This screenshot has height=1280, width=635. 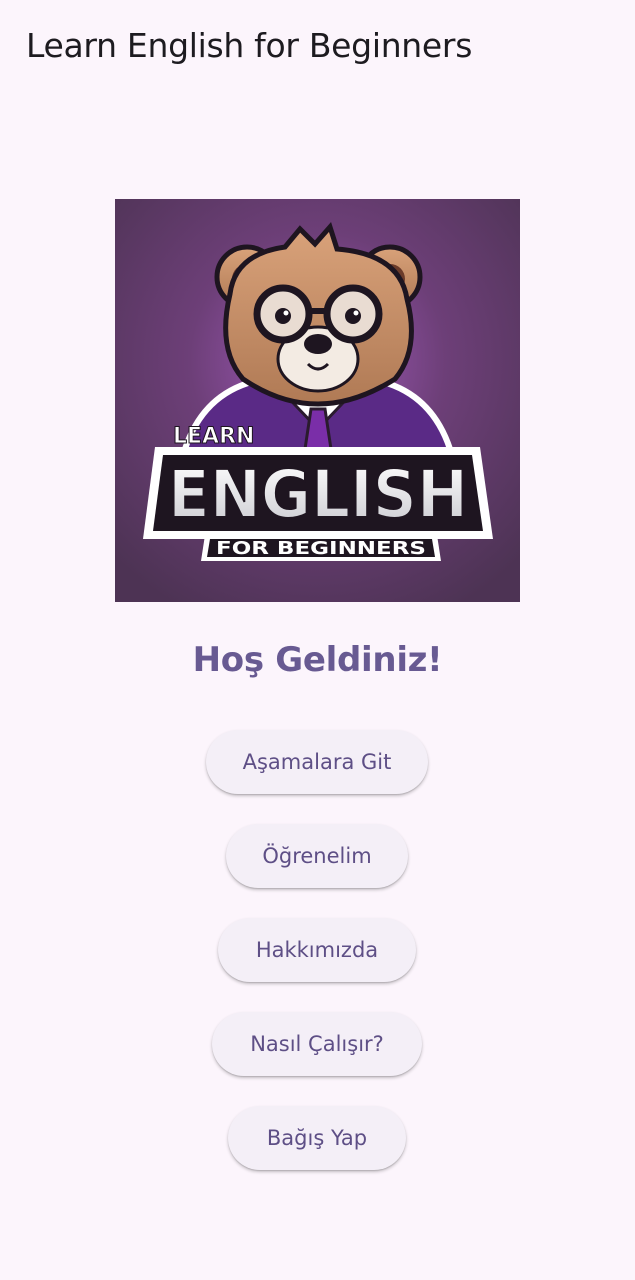 I want to click on how-it-works-button: Nasıl Çalışır?, so click(x=317, y=1044).